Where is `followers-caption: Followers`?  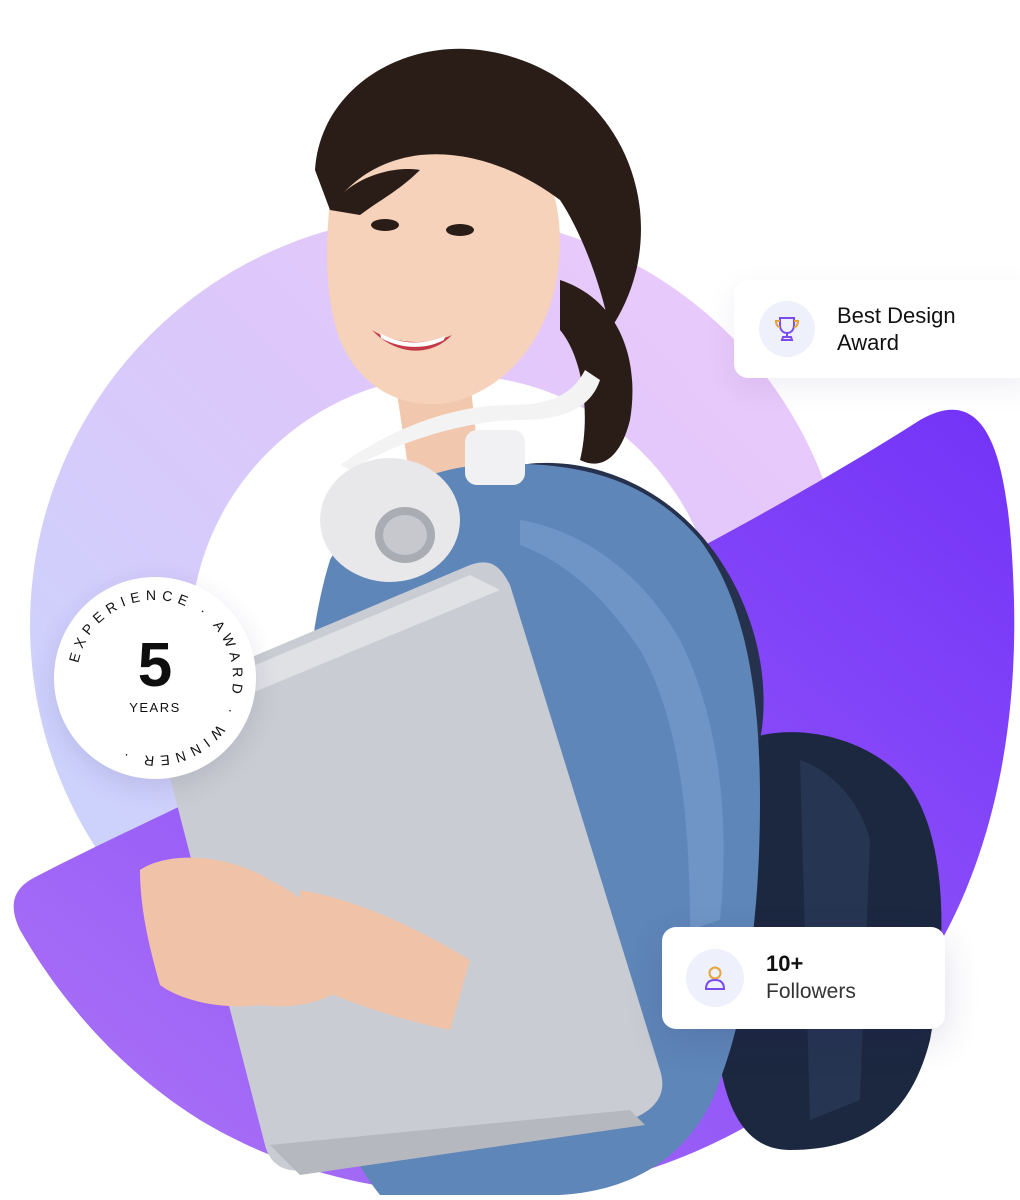 followers-caption: Followers is located at coordinates (811, 991).